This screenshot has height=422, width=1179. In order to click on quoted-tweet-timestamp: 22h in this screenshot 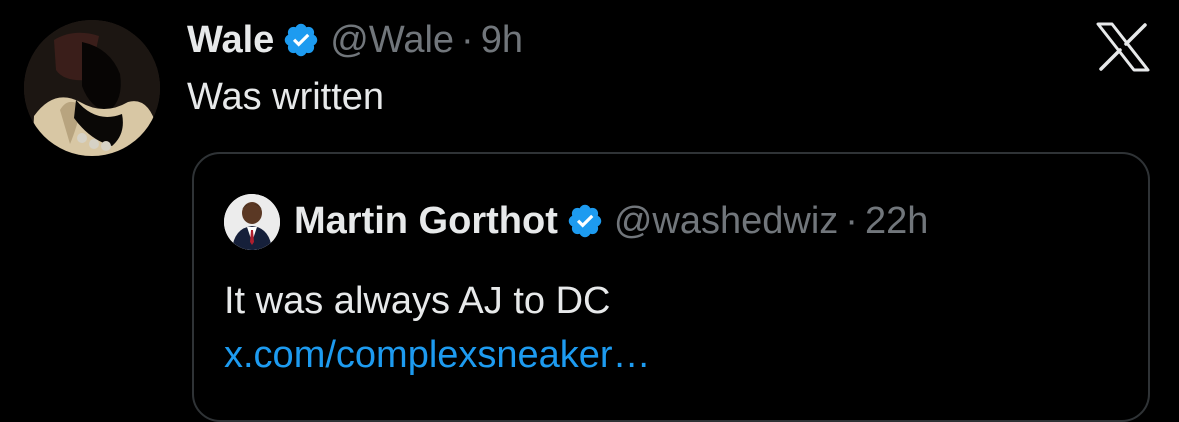, I will do `click(896, 221)`.